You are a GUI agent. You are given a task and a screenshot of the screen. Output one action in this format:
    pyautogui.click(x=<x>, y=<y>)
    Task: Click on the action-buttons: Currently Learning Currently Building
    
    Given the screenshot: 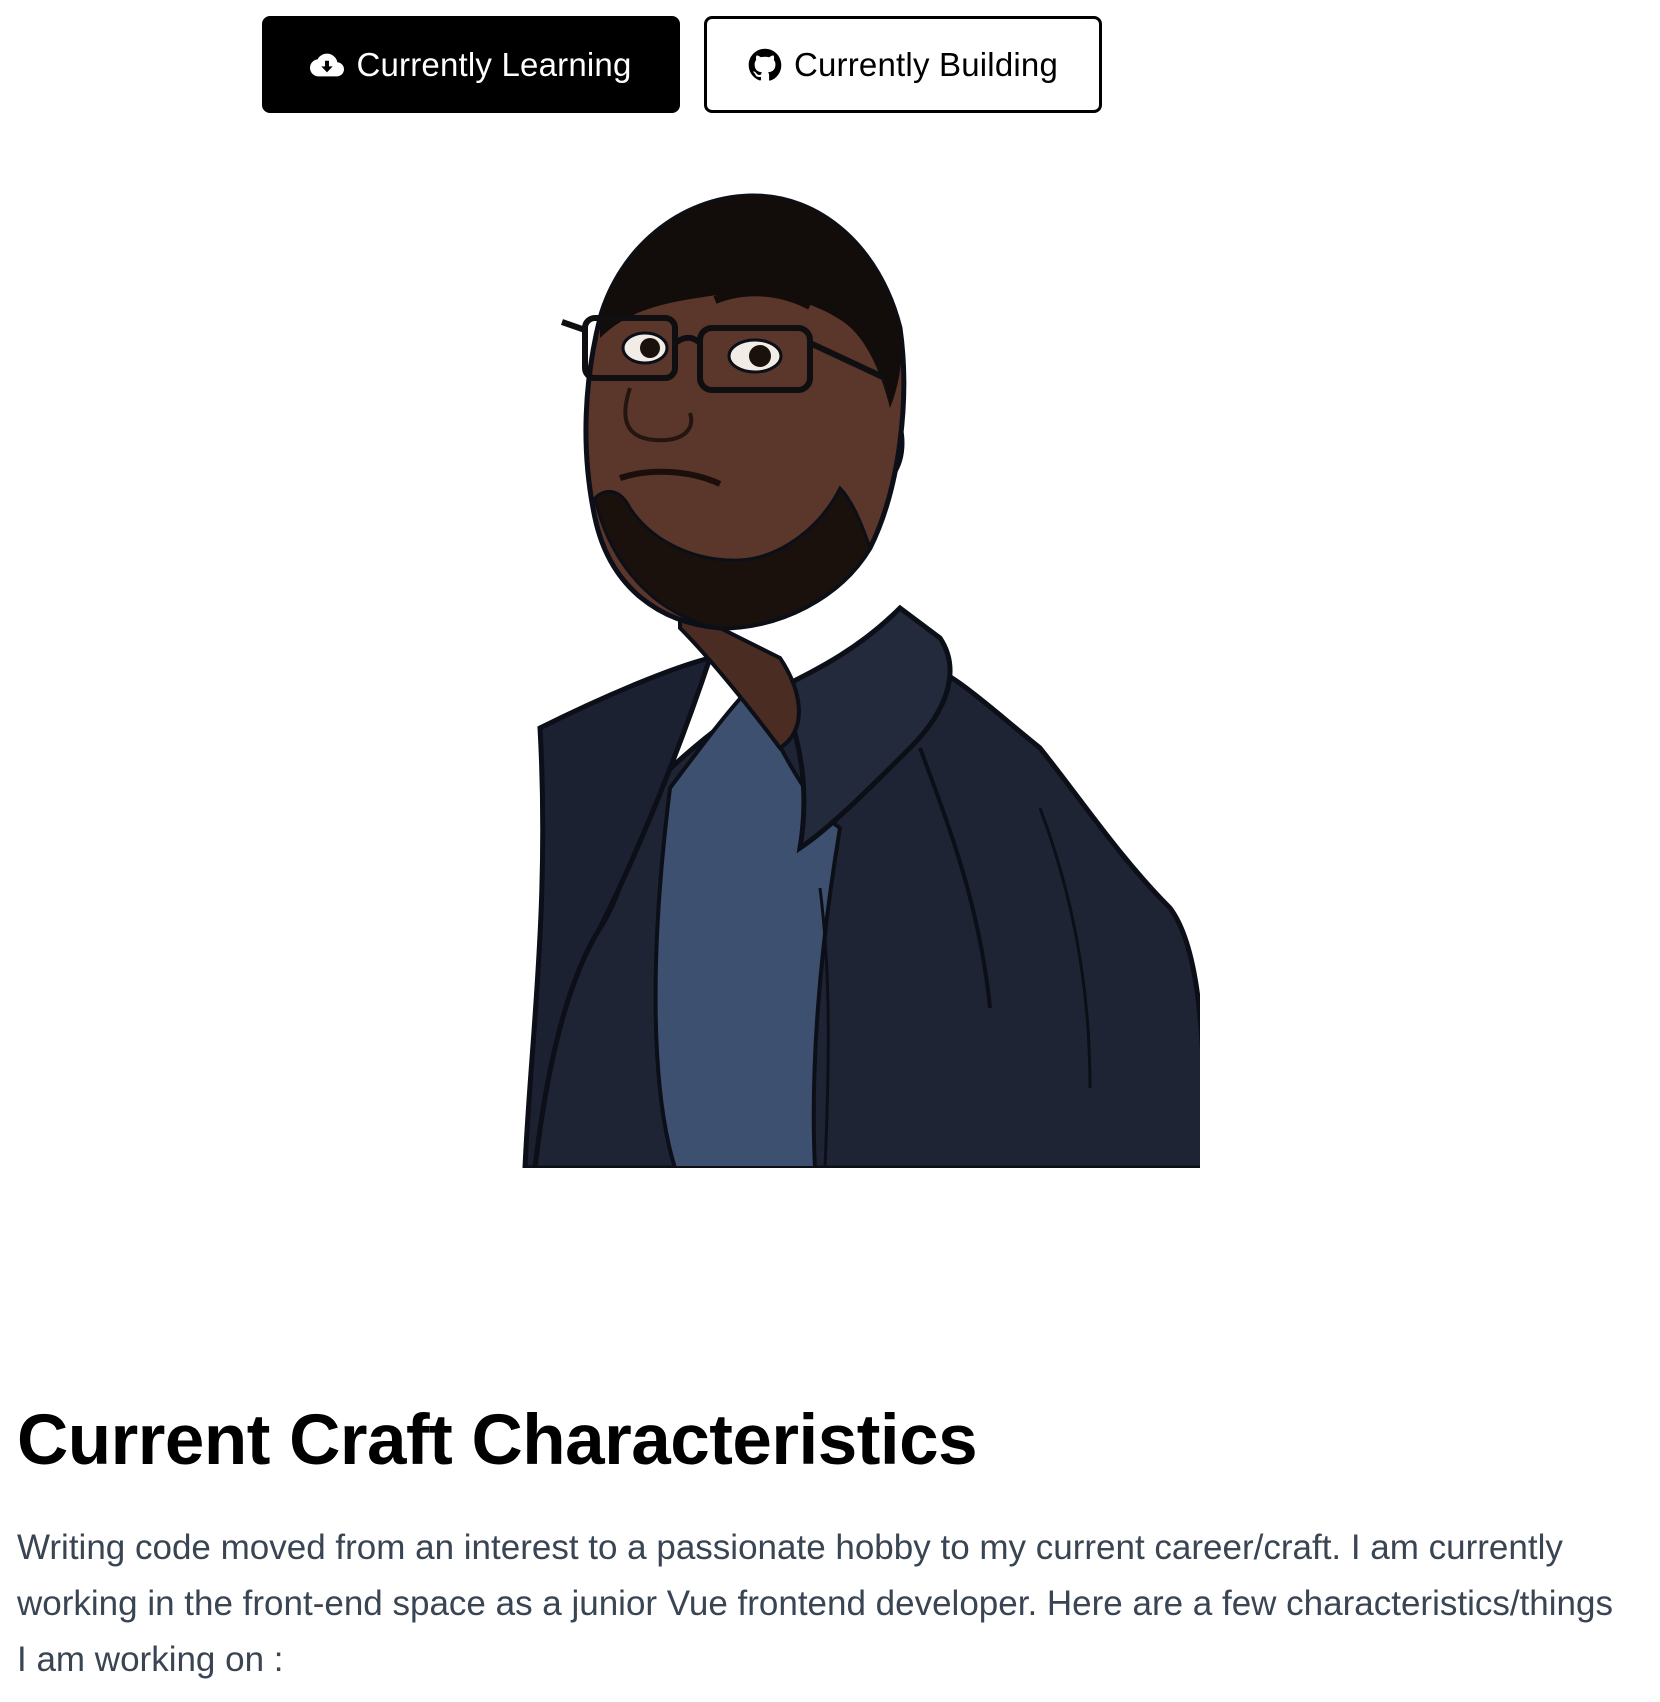 What is the action you would take?
    pyautogui.click(x=682, y=64)
    